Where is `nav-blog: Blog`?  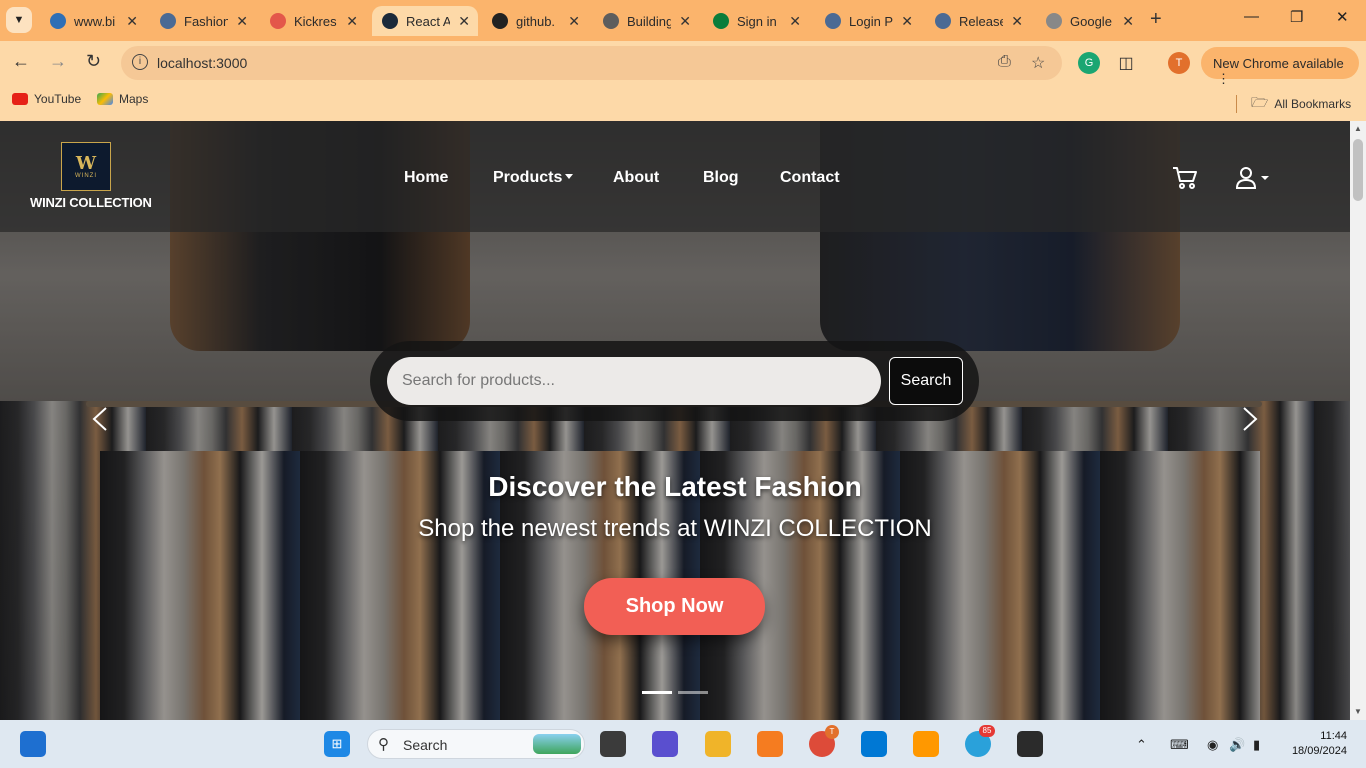 nav-blog: Blog is located at coordinates (721, 178).